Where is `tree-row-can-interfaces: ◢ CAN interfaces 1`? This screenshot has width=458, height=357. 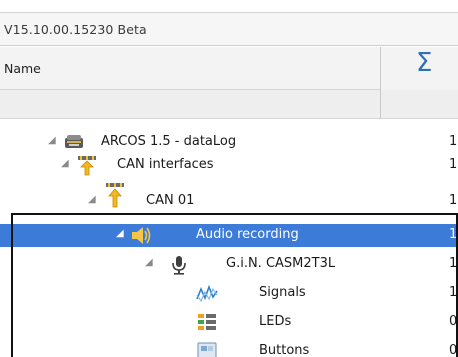 tree-row-can-interfaces: ◢ CAN interfaces 1 is located at coordinates (229, 165).